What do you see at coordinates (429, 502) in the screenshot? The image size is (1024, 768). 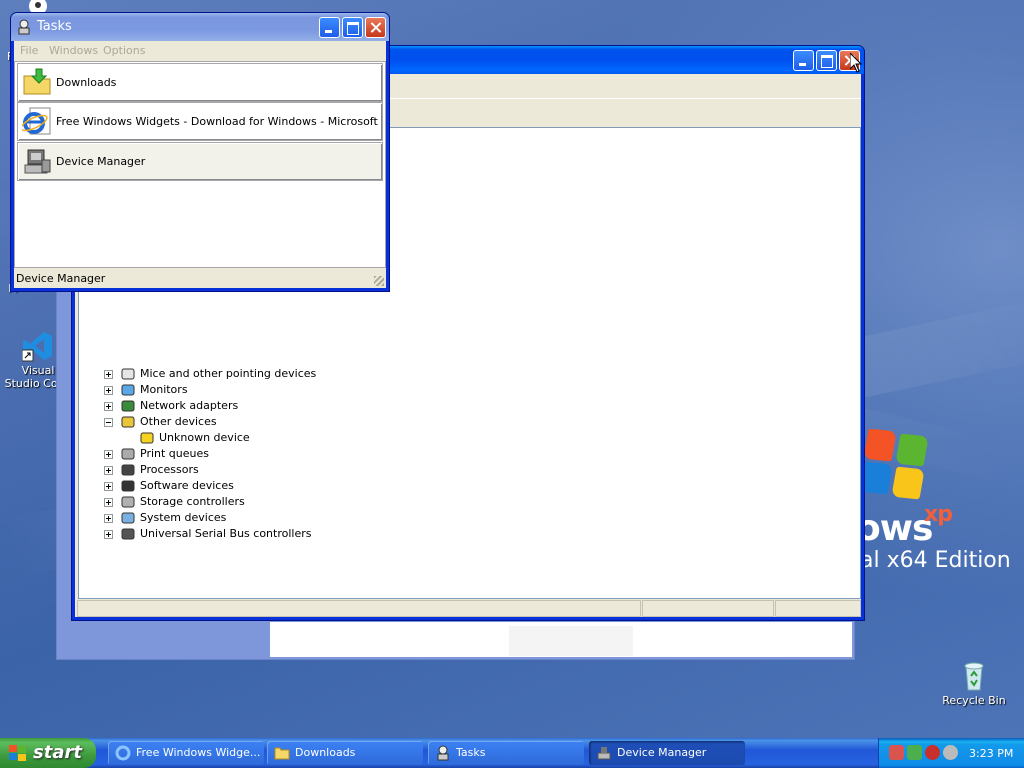 I see `tree-row: Storage controllers` at bounding box center [429, 502].